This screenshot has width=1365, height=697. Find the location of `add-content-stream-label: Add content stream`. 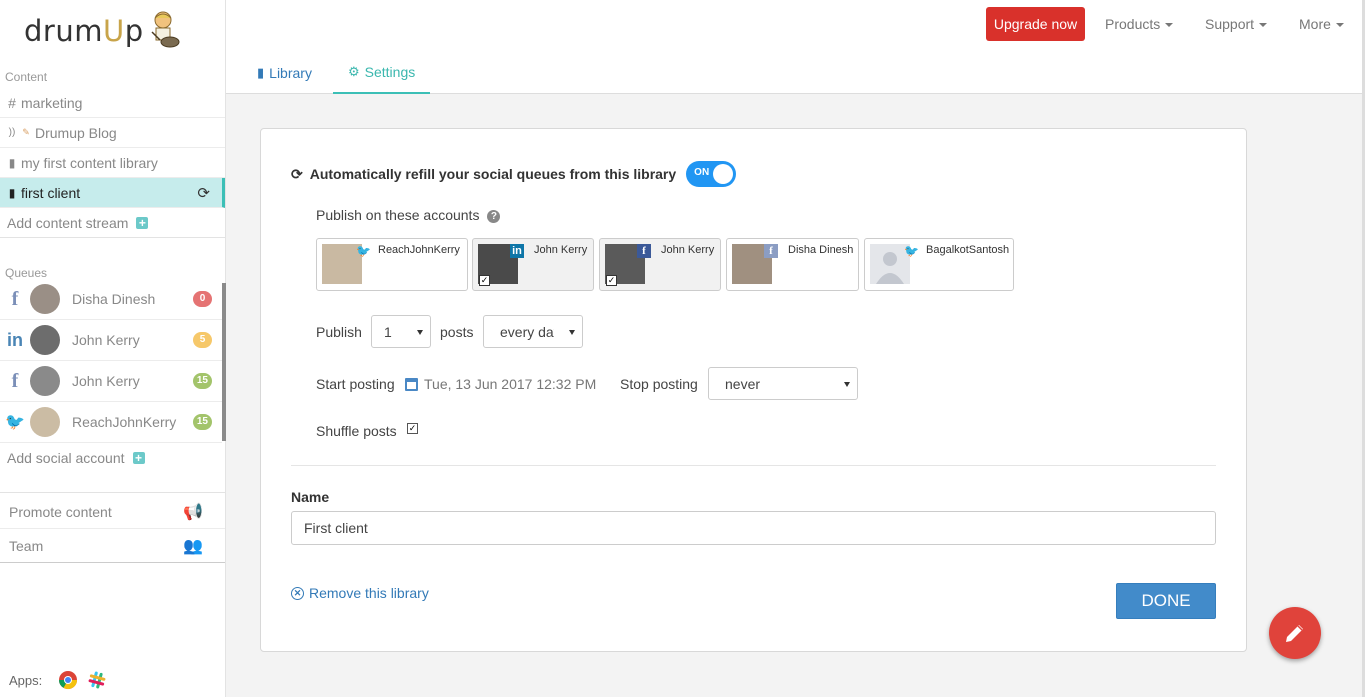

add-content-stream-label: Add content stream is located at coordinates (68, 222).